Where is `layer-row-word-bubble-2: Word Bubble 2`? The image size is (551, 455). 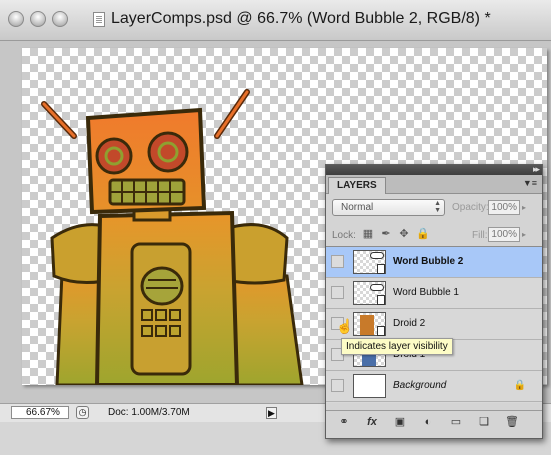 layer-row-word-bubble-2: Word Bubble 2 is located at coordinates (434, 262).